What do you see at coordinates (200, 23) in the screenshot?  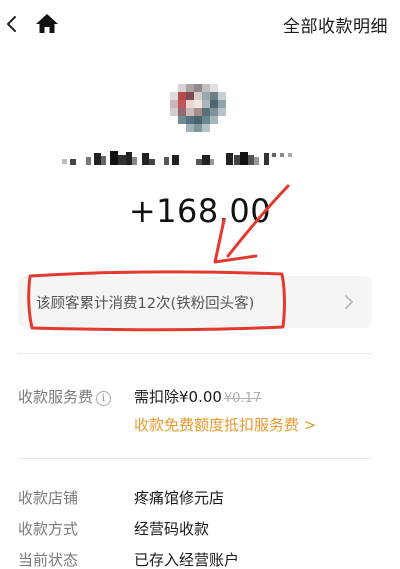 I see `top-nav-bar: 全部收款明细` at bounding box center [200, 23].